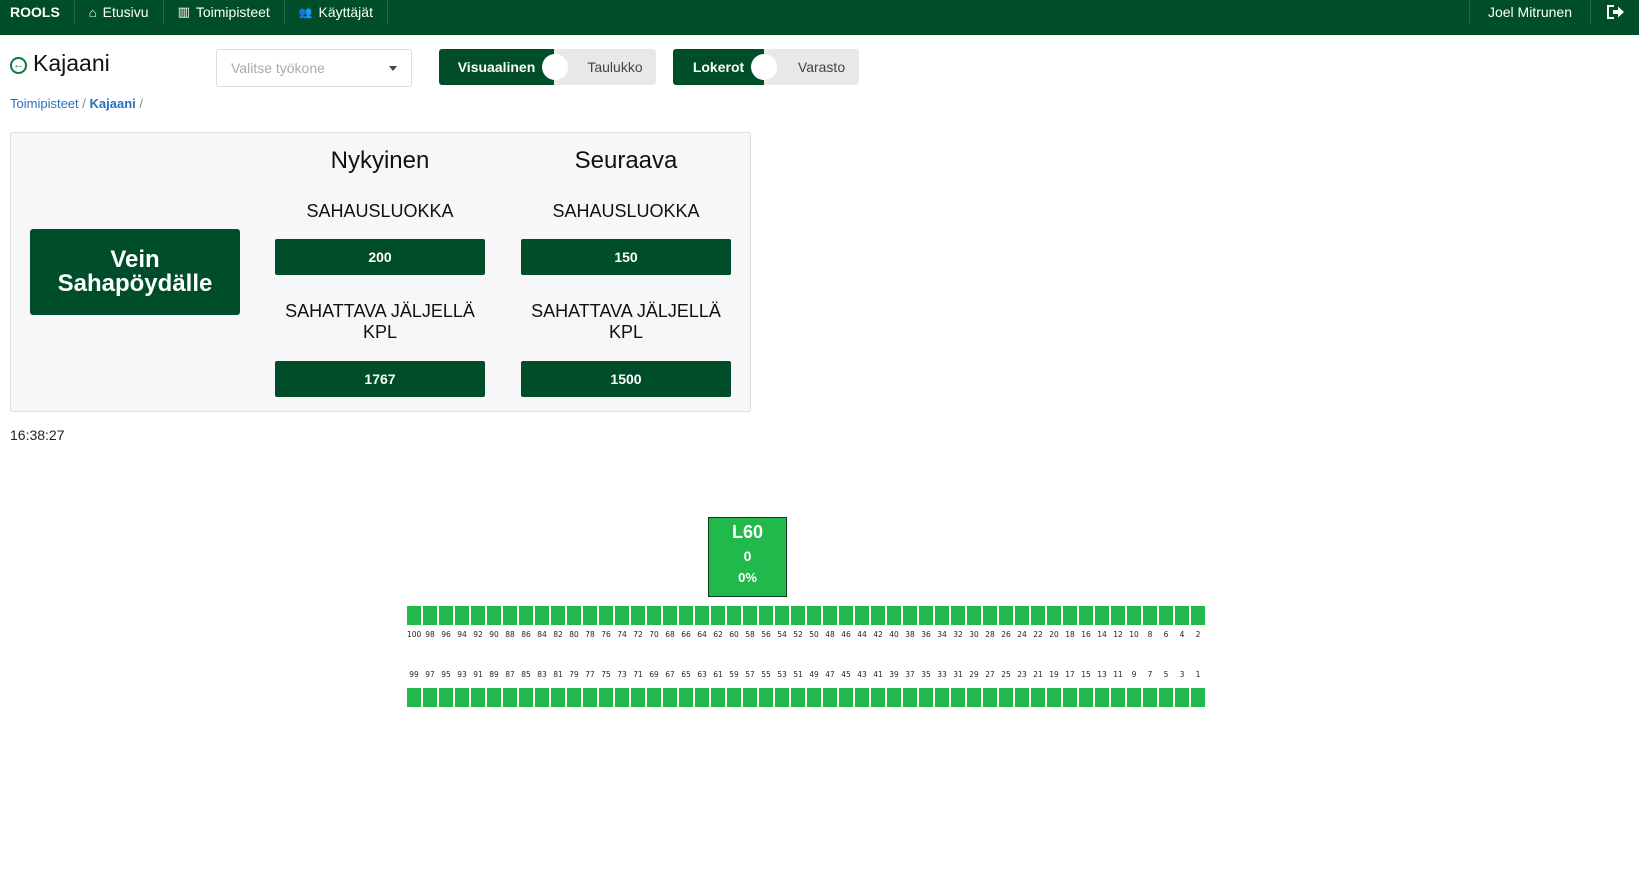 Image resolution: width=1639 pixels, height=889 pixels. Describe the element at coordinates (1615, 12) in the screenshot. I see `logout-button` at that location.